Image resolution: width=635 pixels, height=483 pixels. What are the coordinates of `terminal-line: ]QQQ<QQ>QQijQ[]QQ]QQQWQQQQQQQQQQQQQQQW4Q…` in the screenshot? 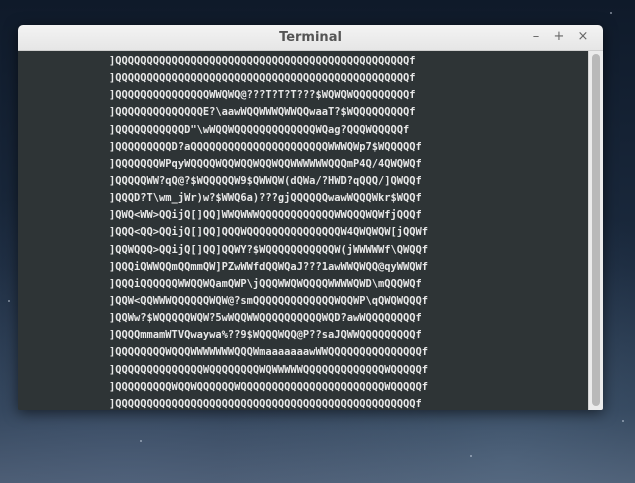 It's located at (269, 232).